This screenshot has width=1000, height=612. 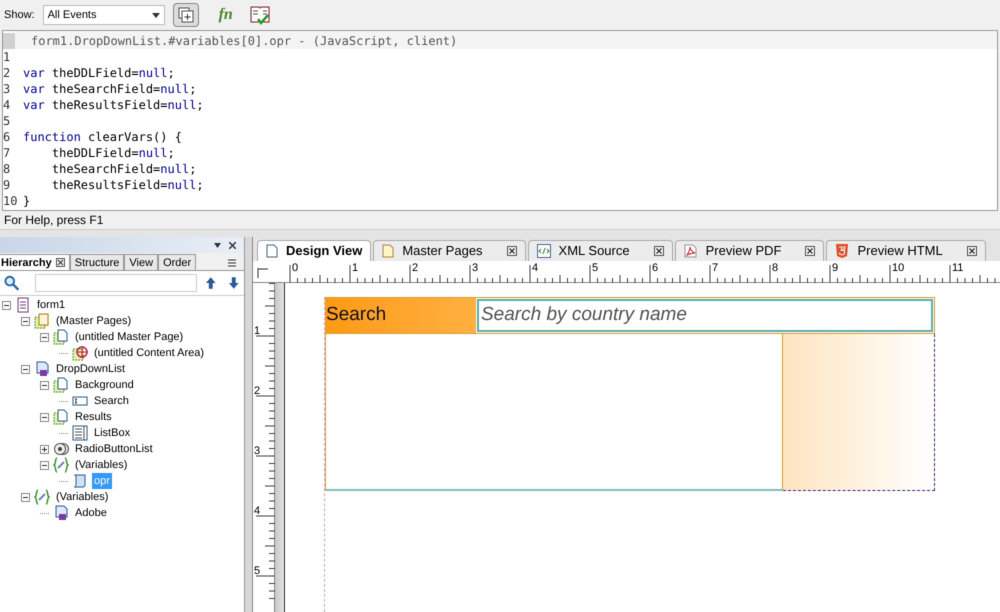 I want to click on ruler-number: 0, so click(x=295, y=268).